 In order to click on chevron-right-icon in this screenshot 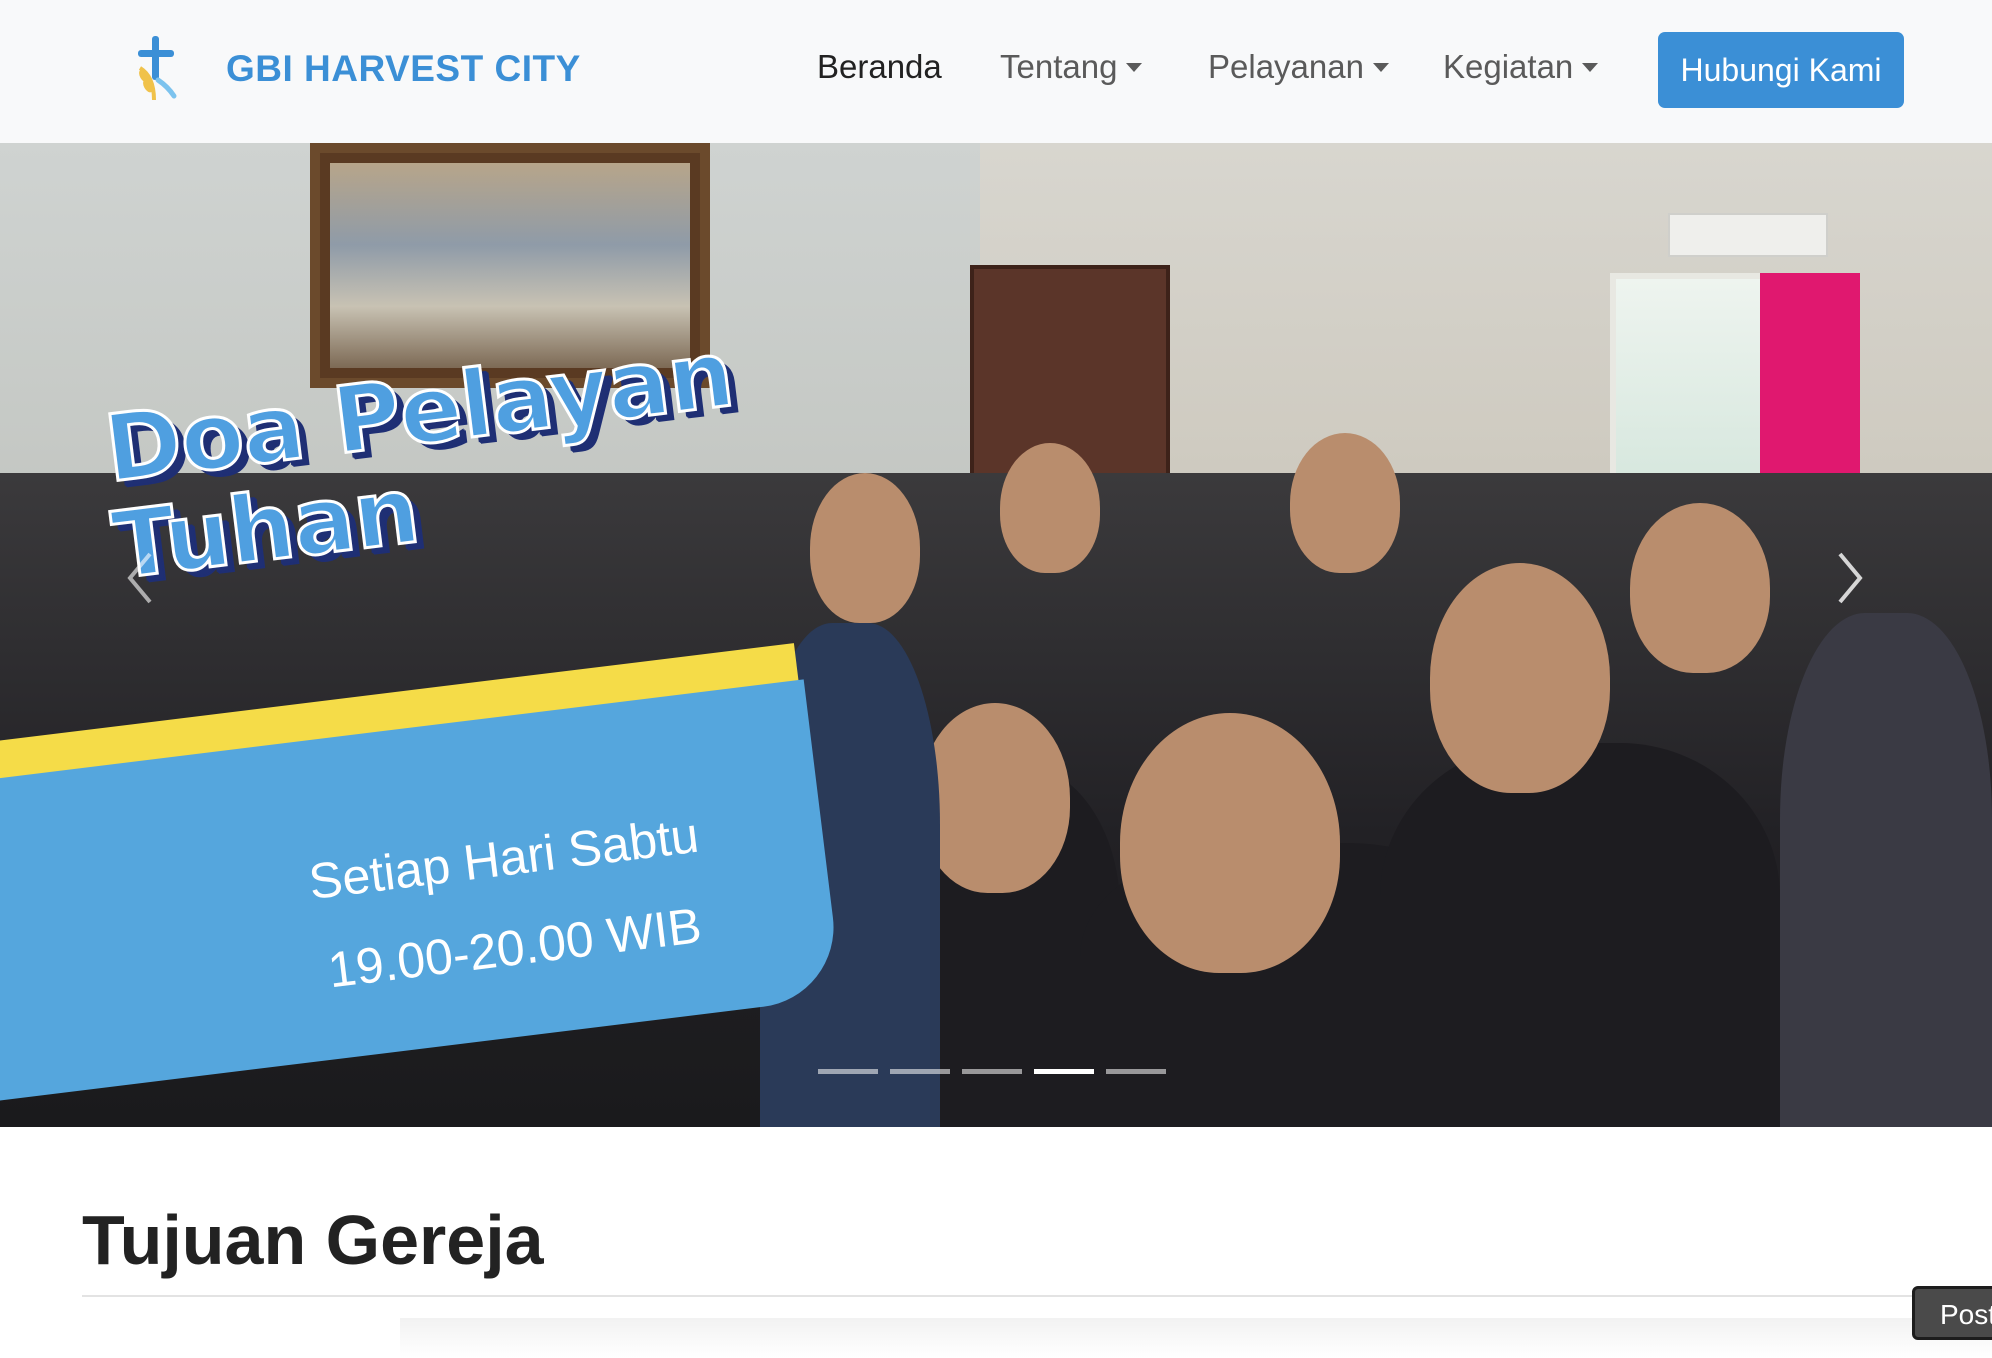, I will do `click(1850, 578)`.